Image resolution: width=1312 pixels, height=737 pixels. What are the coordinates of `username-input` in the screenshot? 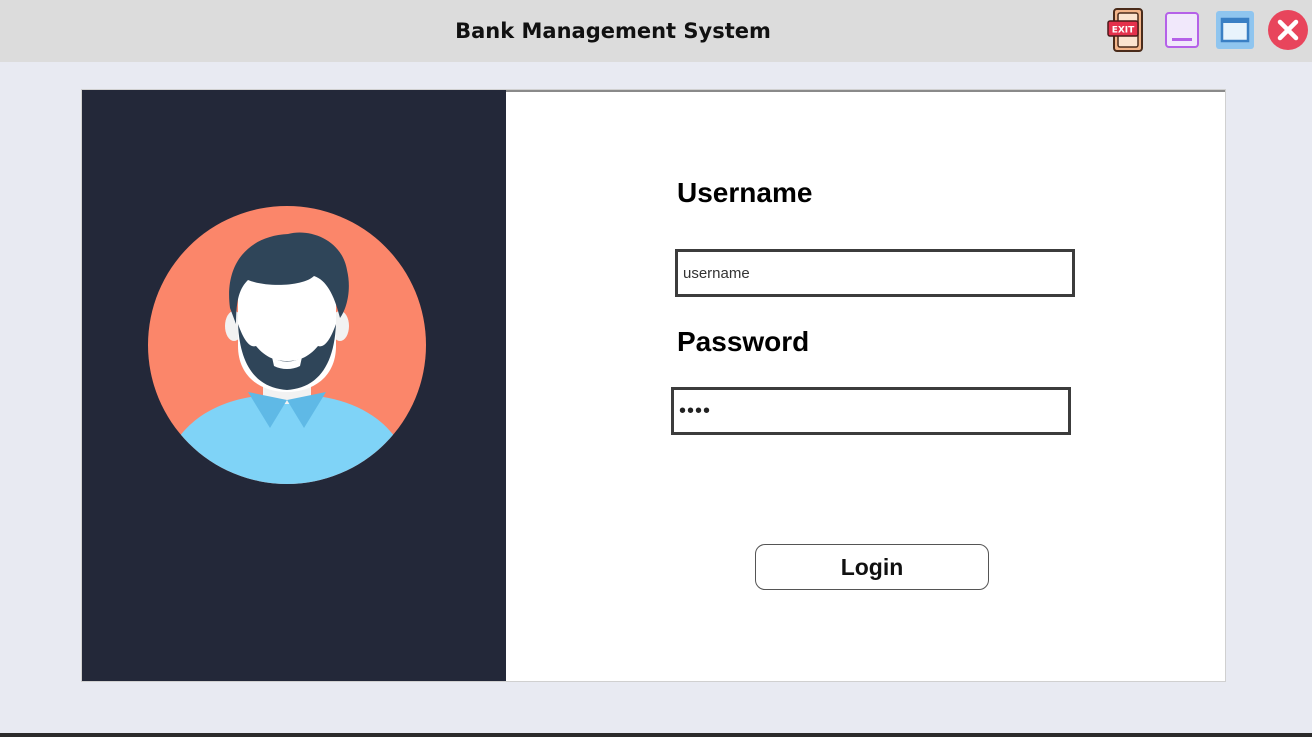 It's located at (875, 273).